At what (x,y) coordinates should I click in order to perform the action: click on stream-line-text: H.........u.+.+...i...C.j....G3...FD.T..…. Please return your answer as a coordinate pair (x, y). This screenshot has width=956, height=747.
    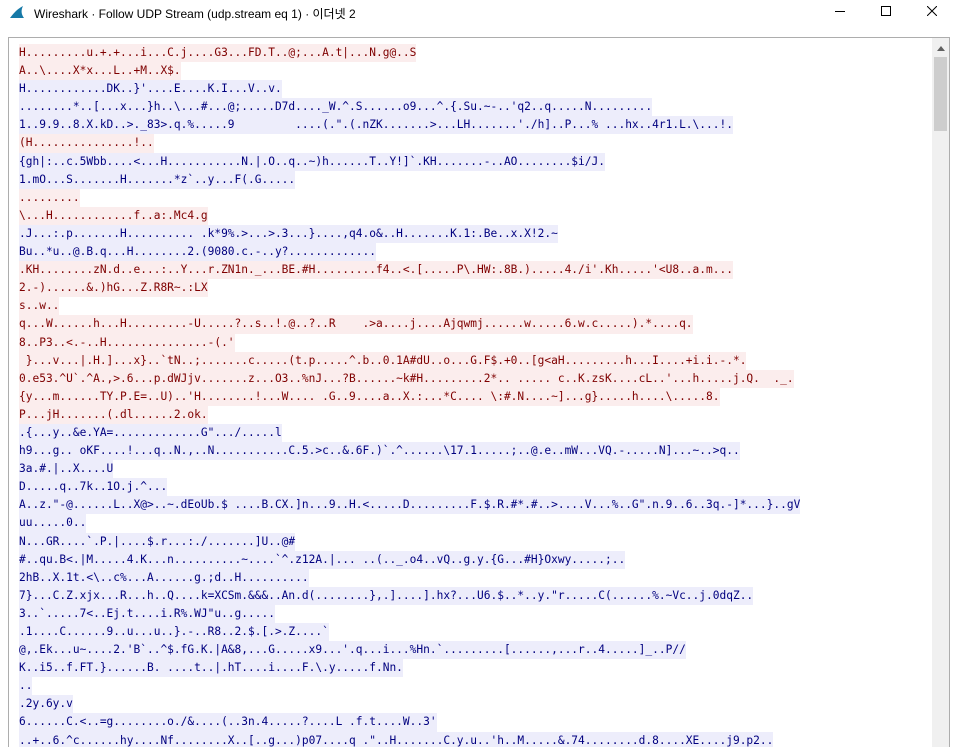
    Looking at the image, I should click on (218, 53).